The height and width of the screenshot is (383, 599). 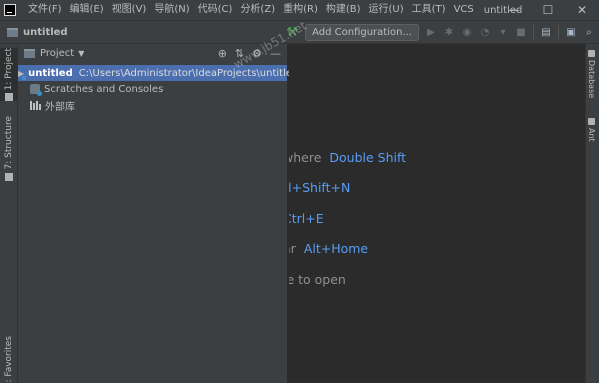 I want to click on menu-analyze: 分析(Z), so click(x=257, y=10).